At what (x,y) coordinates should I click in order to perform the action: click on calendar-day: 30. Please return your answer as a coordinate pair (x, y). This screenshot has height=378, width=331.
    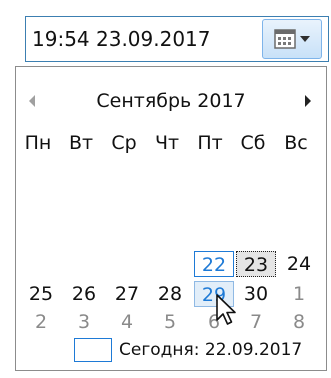
    Looking at the image, I should click on (256, 294).